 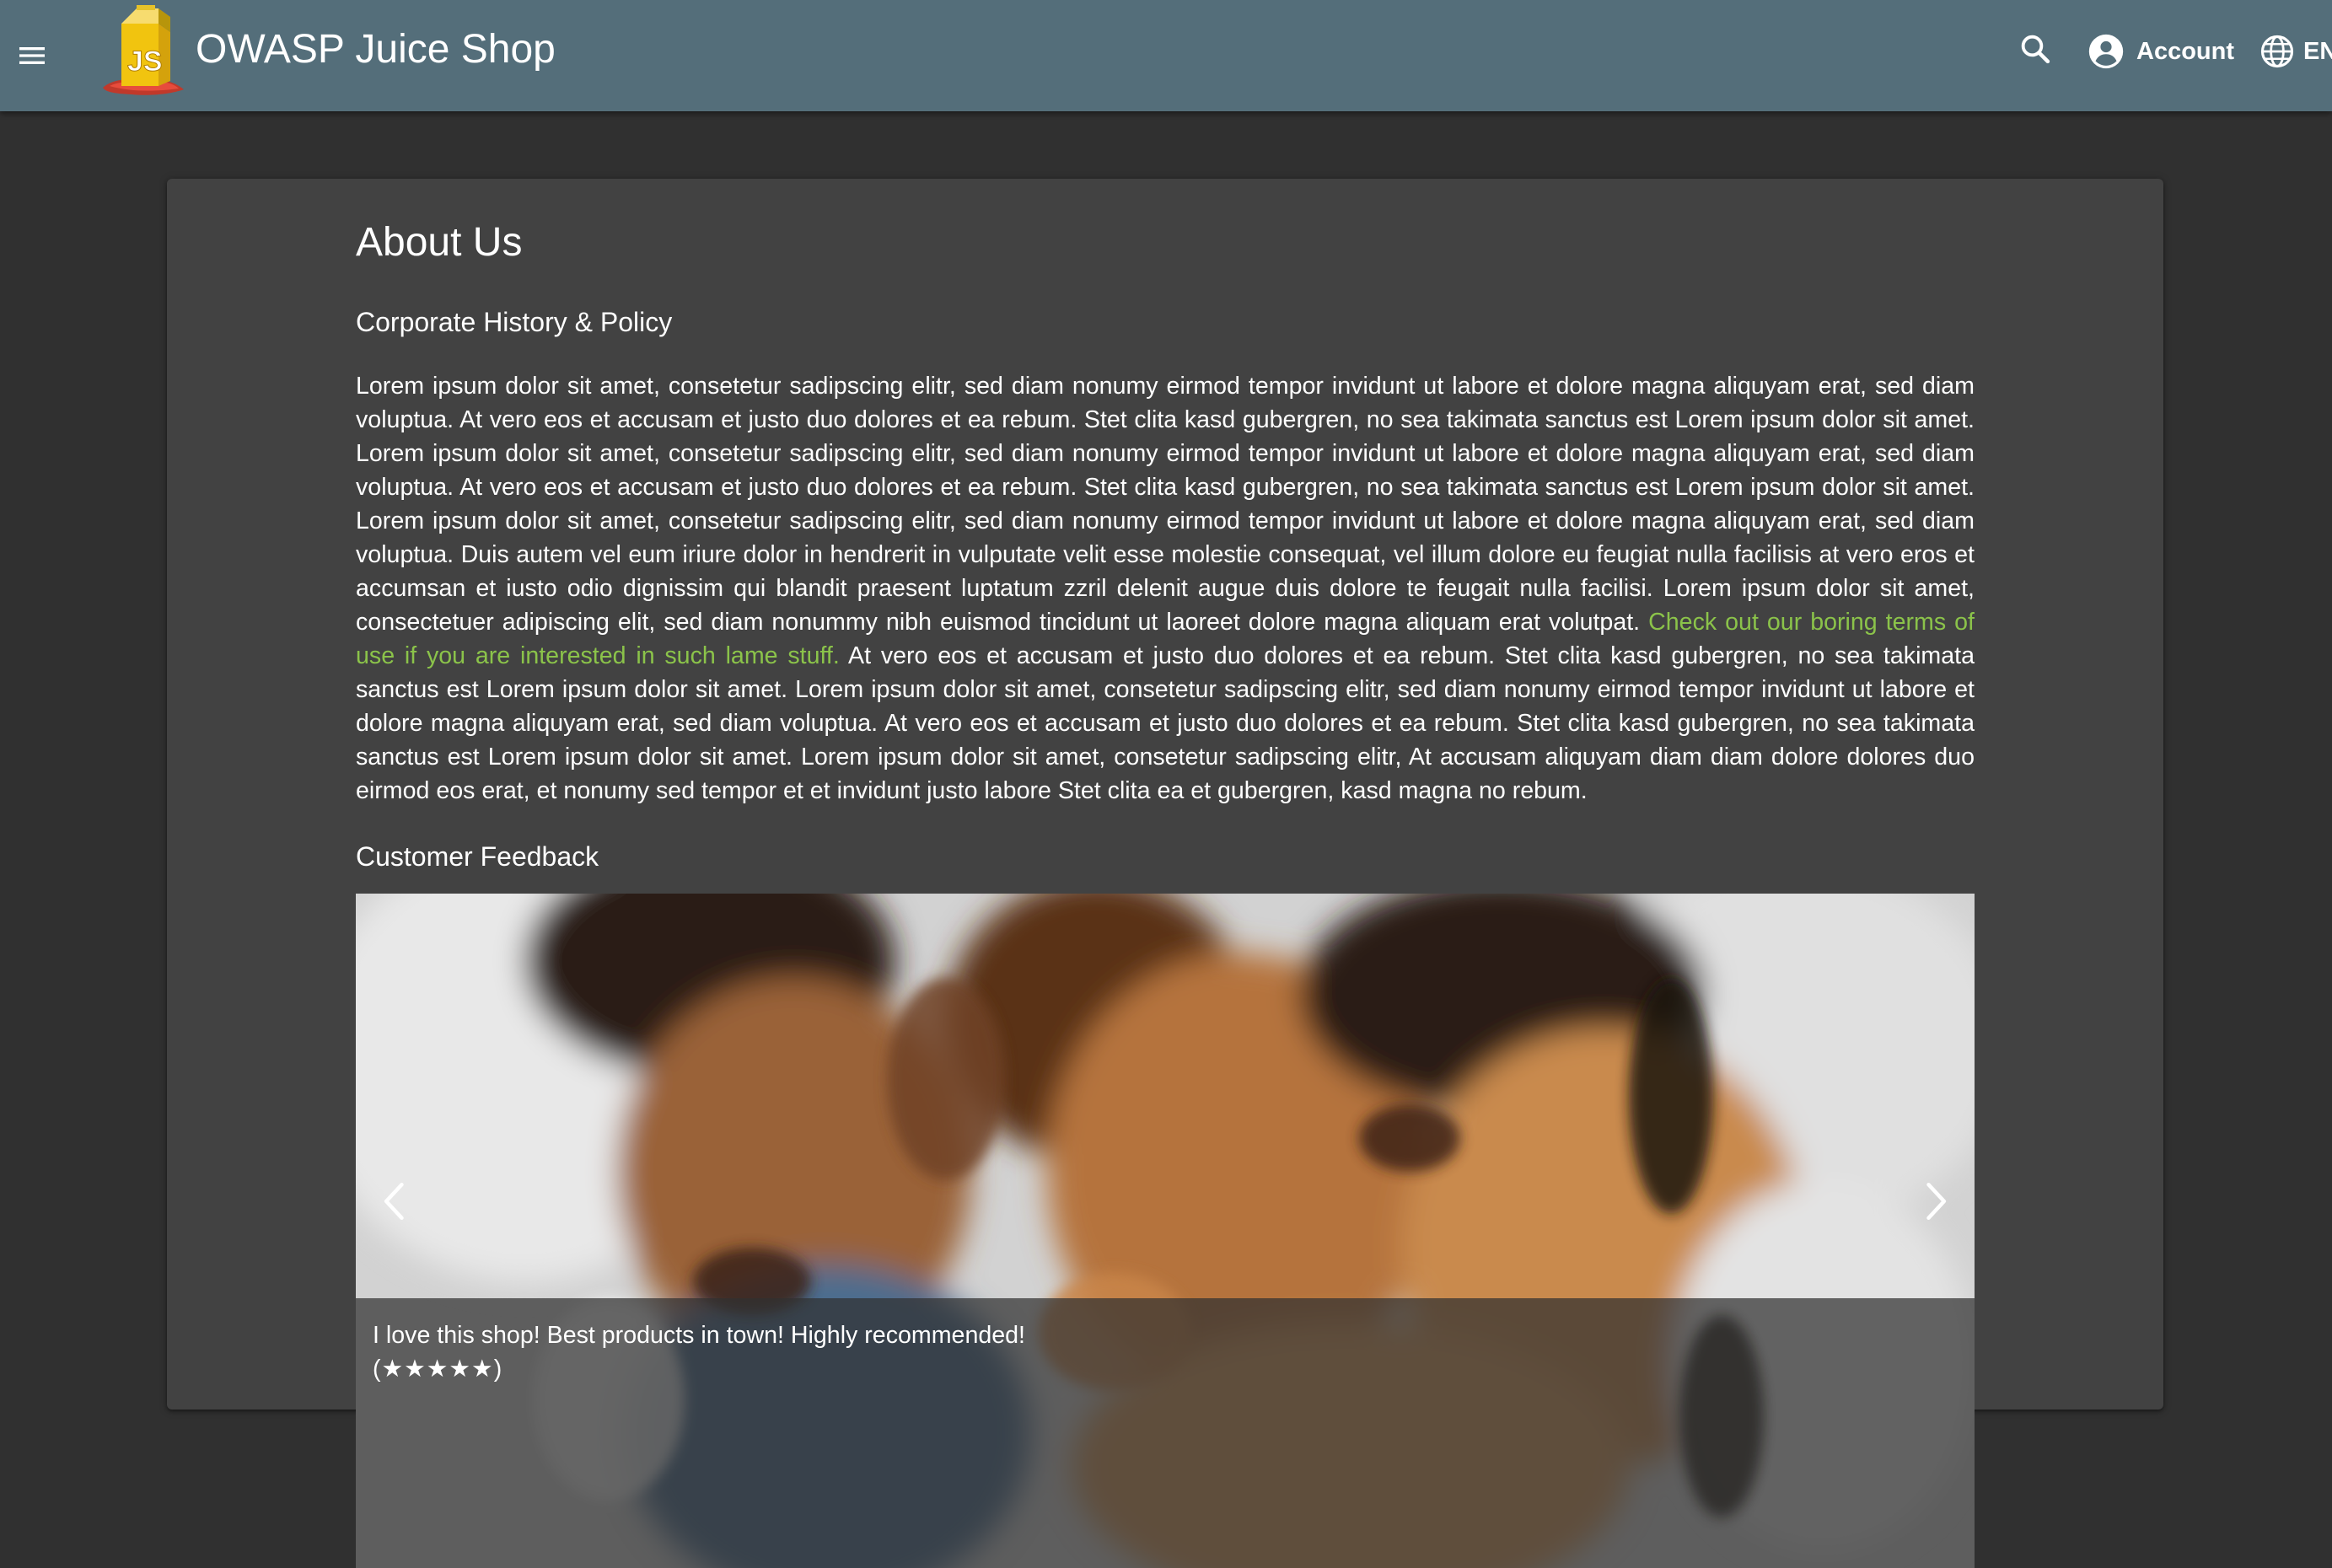 I want to click on juice-shop-logo: JS, so click(x=143, y=50).